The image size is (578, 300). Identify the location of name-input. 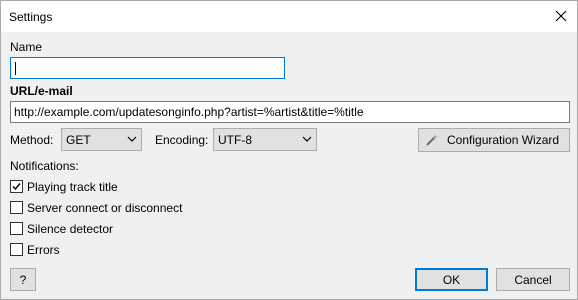
(147, 68).